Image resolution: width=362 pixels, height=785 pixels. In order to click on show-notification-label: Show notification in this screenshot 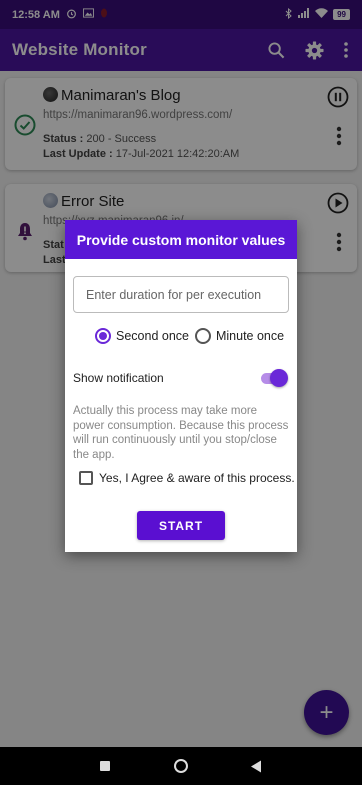, I will do `click(118, 378)`.